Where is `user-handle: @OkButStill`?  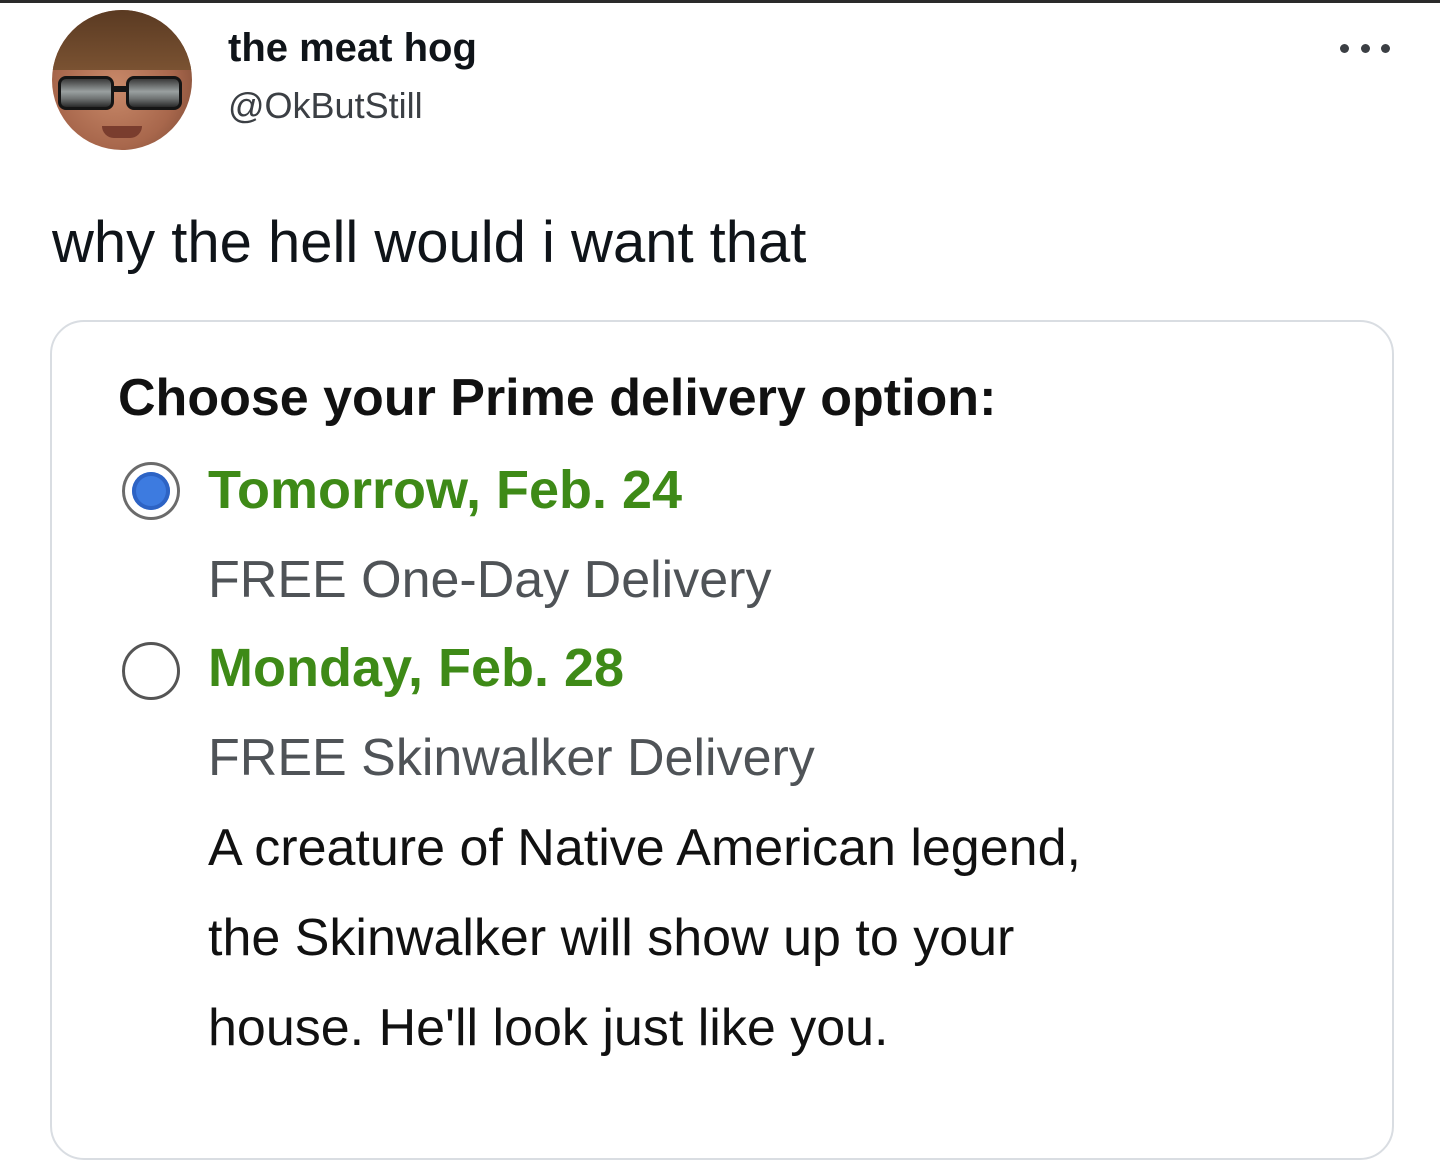 user-handle: @OkButStill is located at coordinates (325, 106).